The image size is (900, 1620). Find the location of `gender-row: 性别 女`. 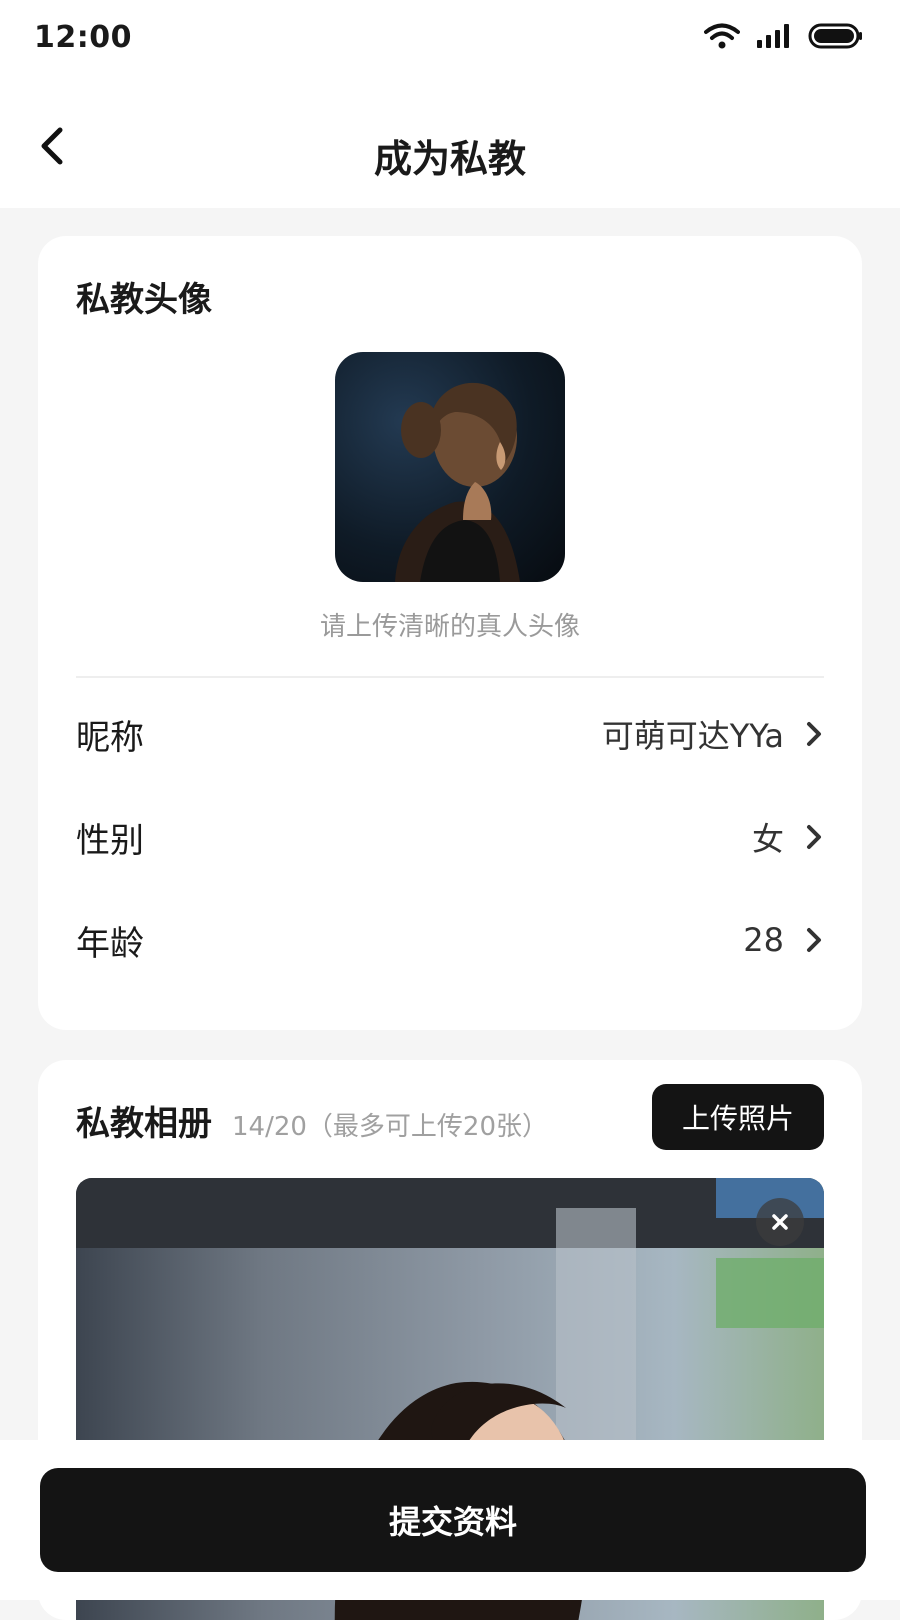

gender-row: 性别 女 is located at coordinates (450, 837).